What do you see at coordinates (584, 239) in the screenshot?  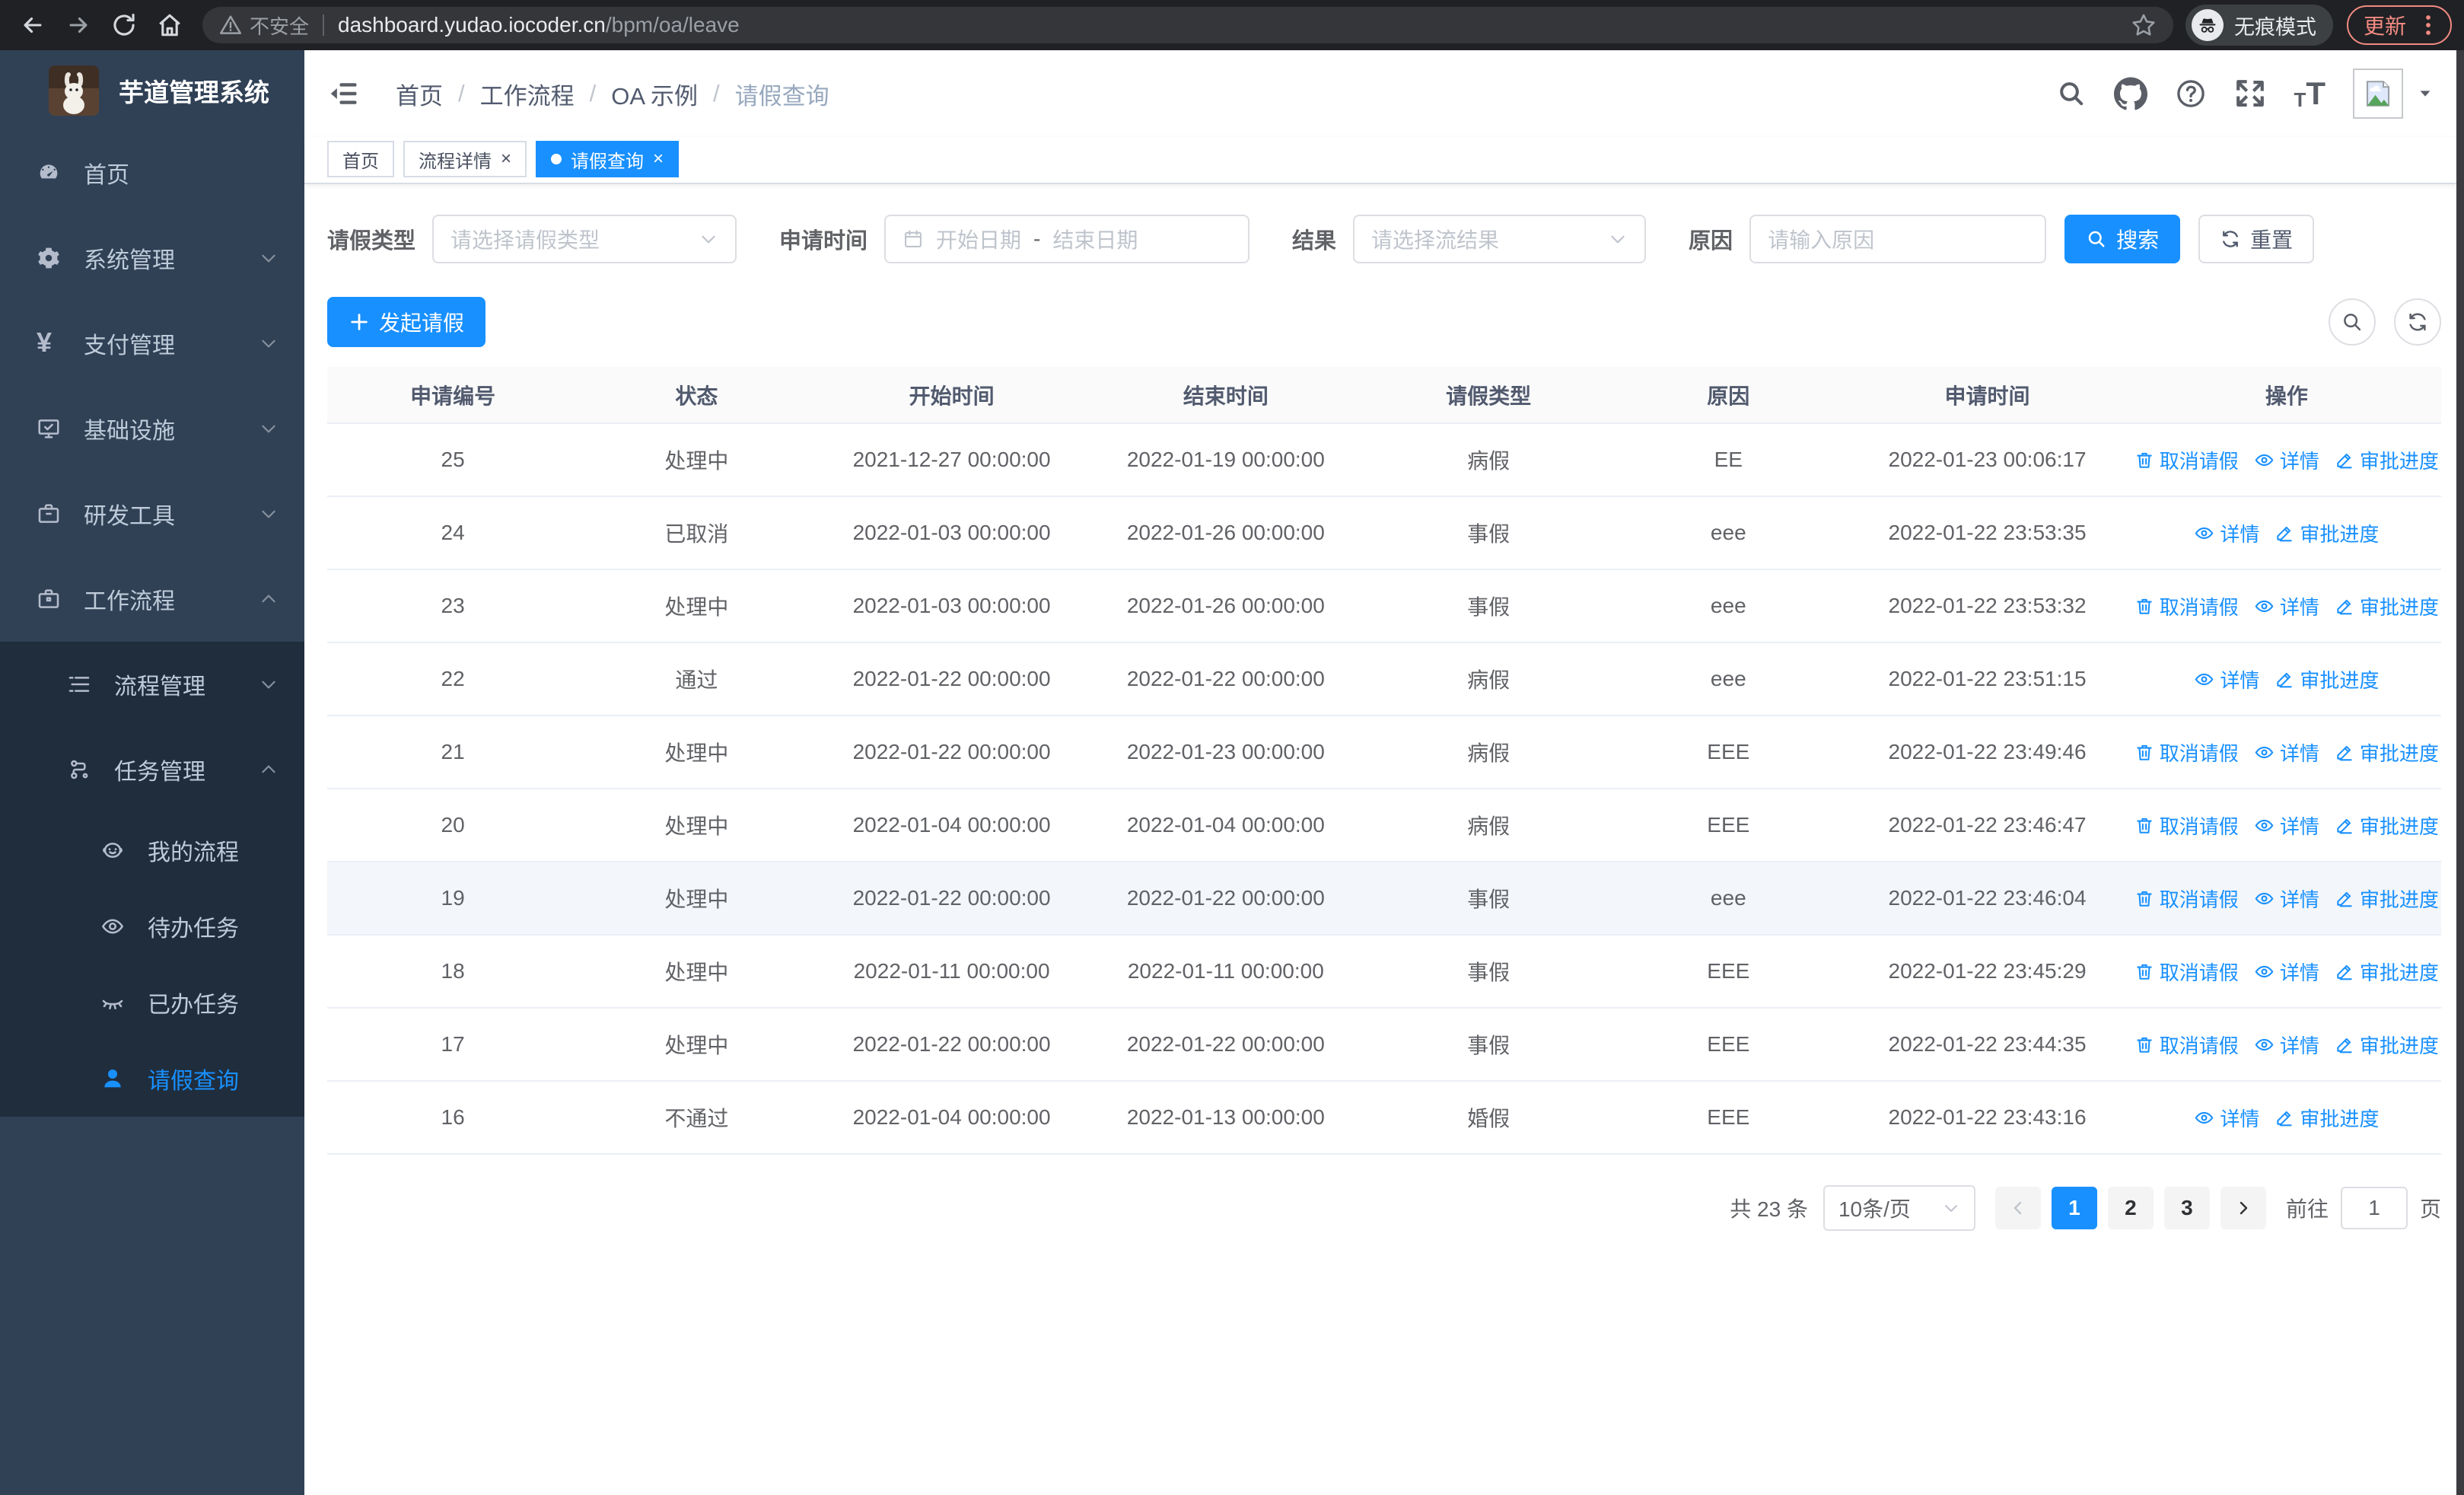 I see `leave-type-select: 请选择请假类型` at bounding box center [584, 239].